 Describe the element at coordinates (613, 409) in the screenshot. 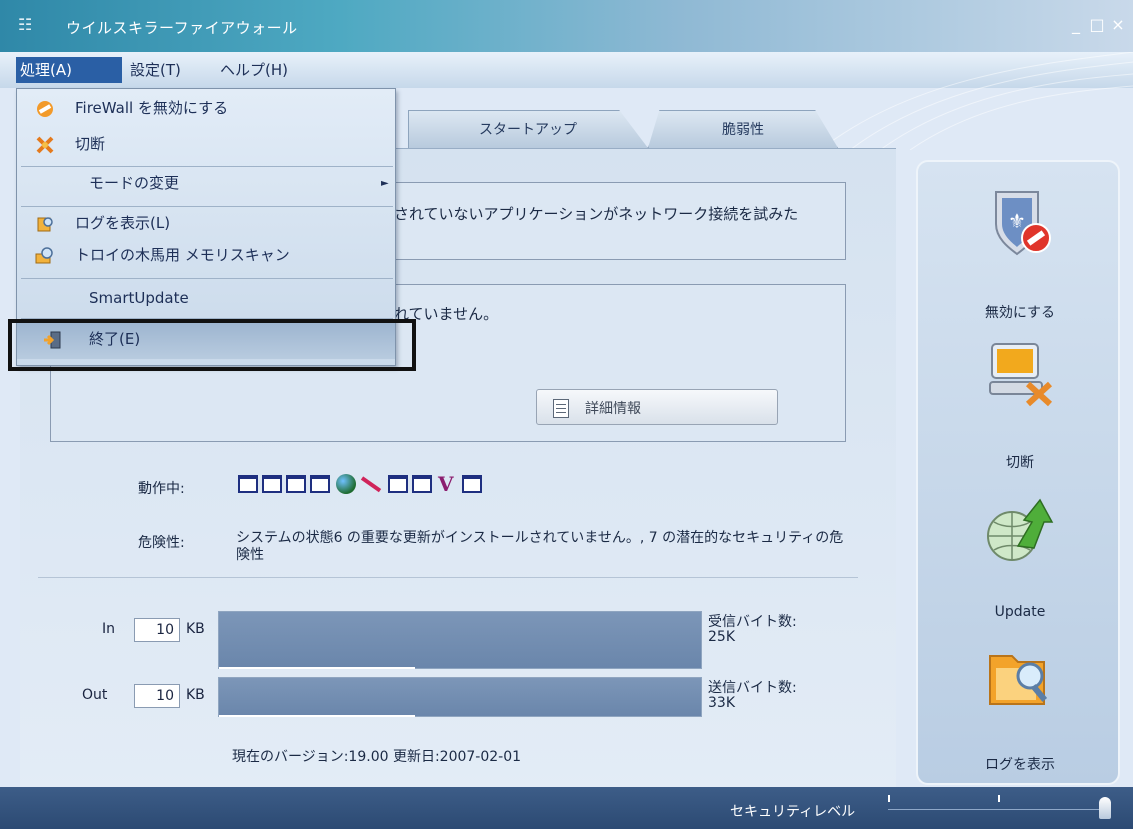

I see `detail-info-label: 詳細情報` at that location.